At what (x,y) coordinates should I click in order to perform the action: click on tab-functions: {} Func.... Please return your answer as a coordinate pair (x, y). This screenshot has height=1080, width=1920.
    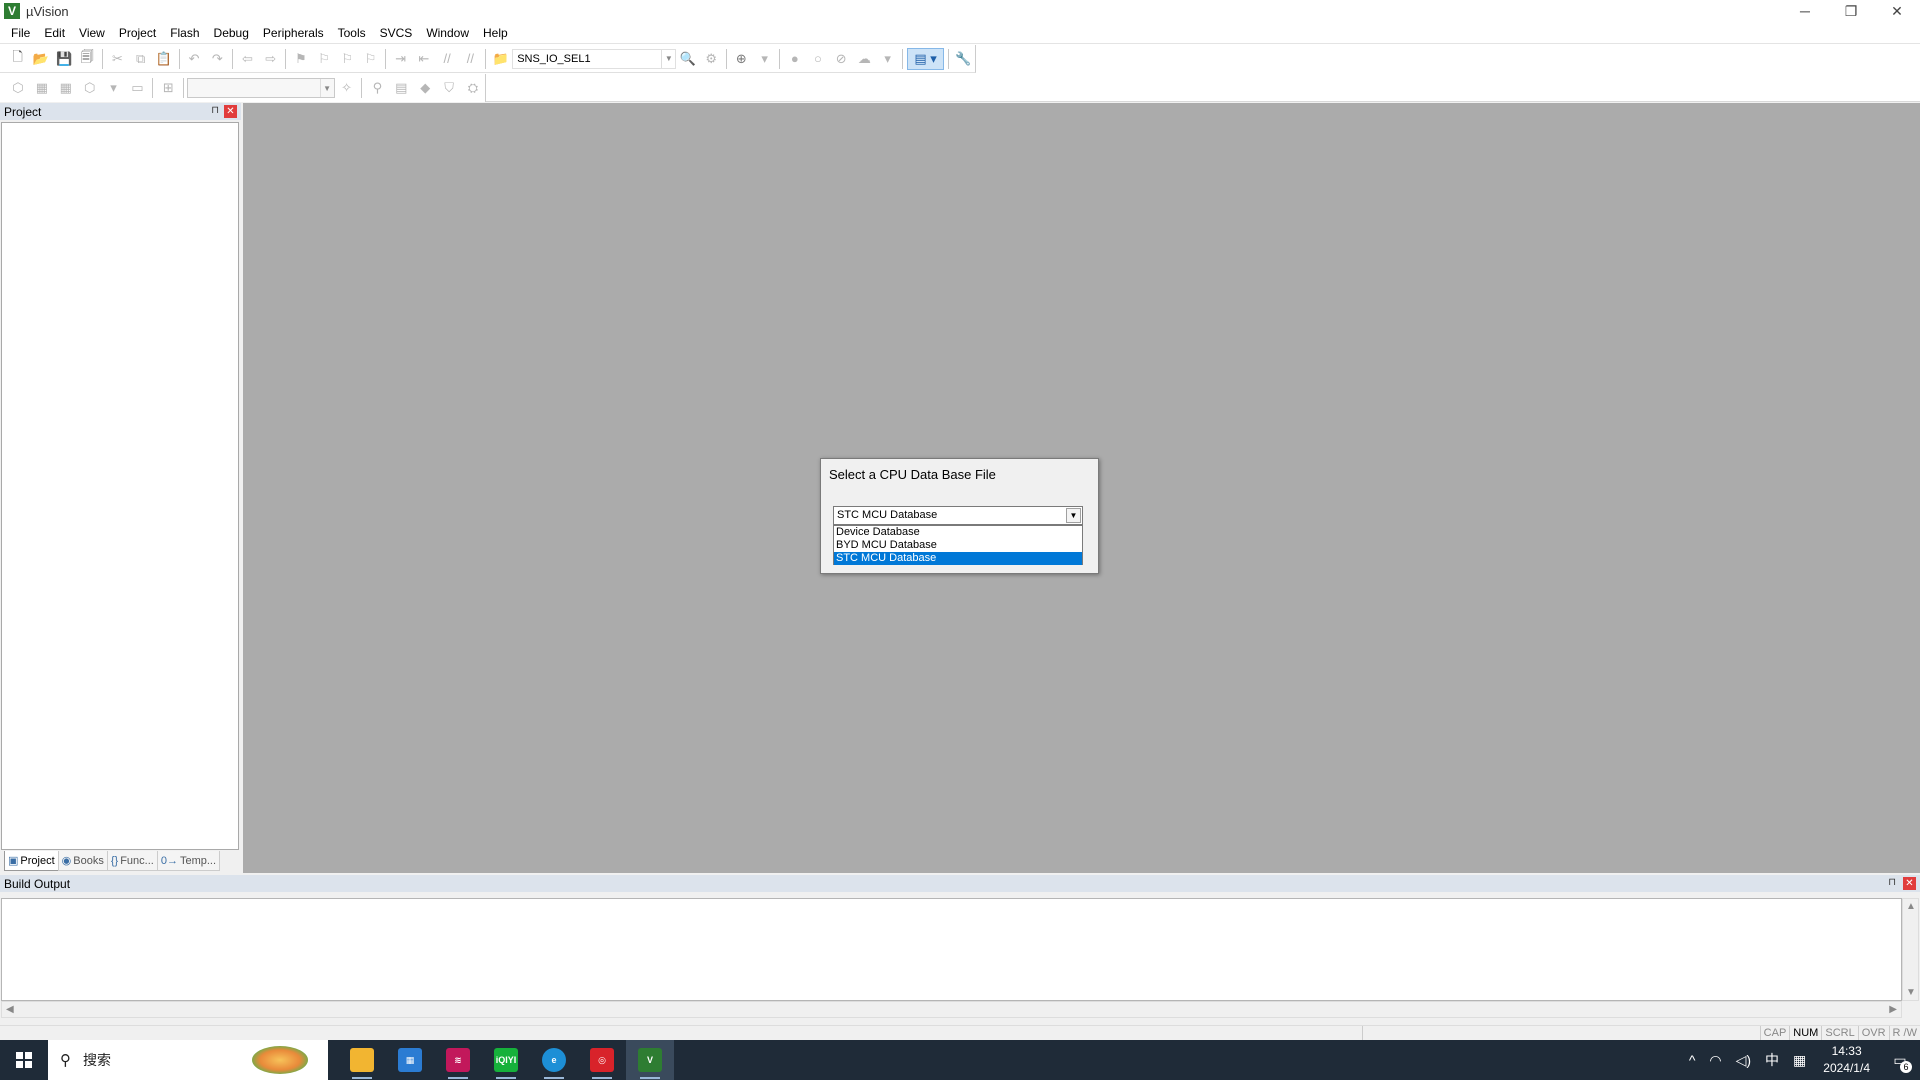
    Looking at the image, I should click on (132, 861).